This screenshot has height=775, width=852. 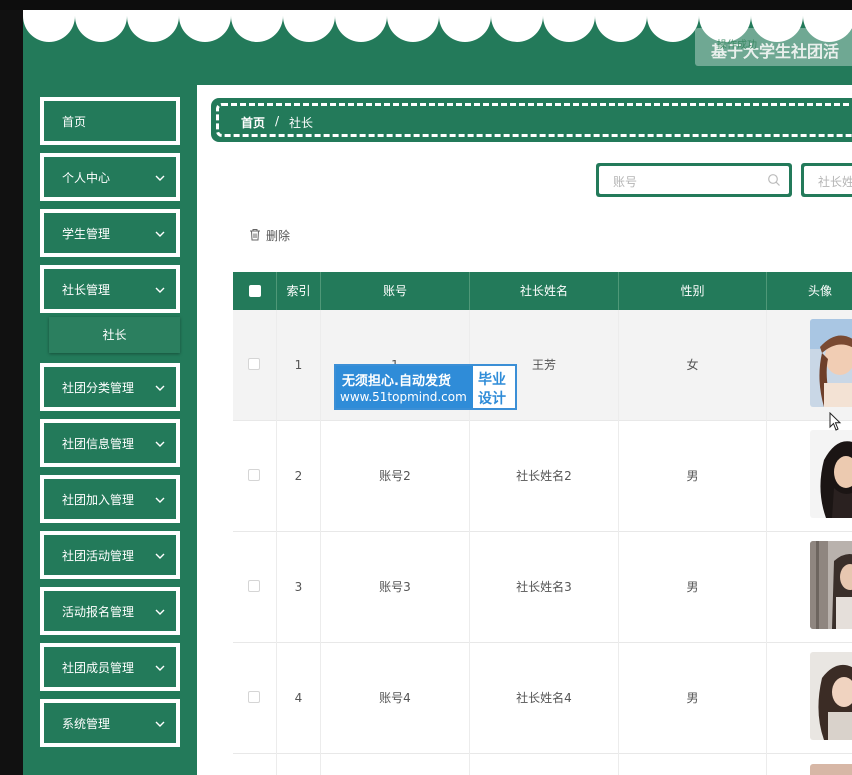 What do you see at coordinates (492, 380) in the screenshot?
I see `watermark-tag-line1: 毕业` at bounding box center [492, 380].